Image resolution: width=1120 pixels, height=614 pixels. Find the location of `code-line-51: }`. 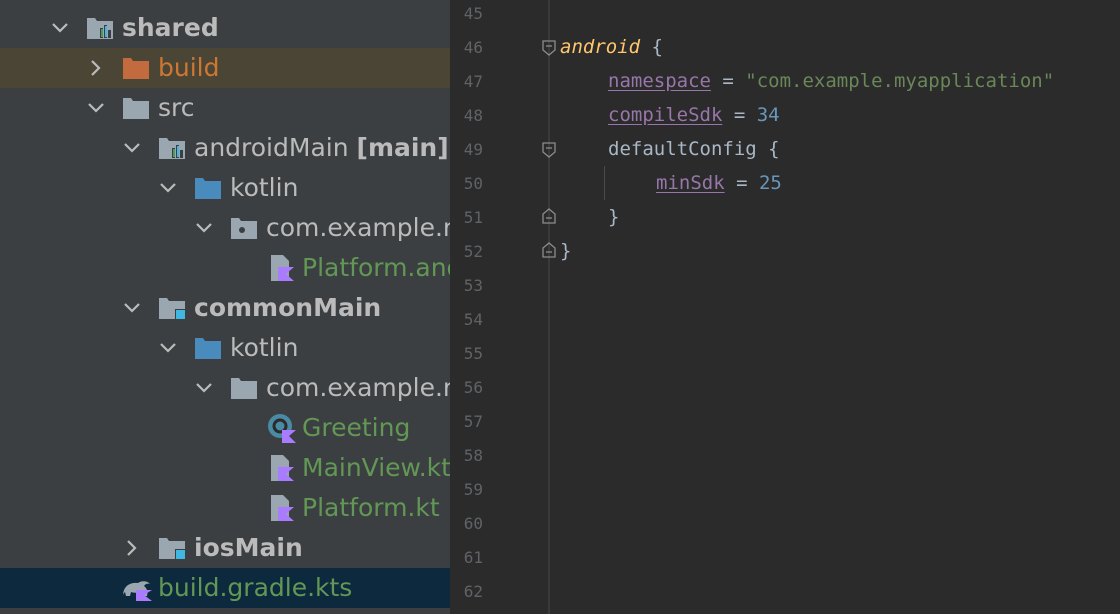

code-line-51: } is located at coordinates (613, 217).